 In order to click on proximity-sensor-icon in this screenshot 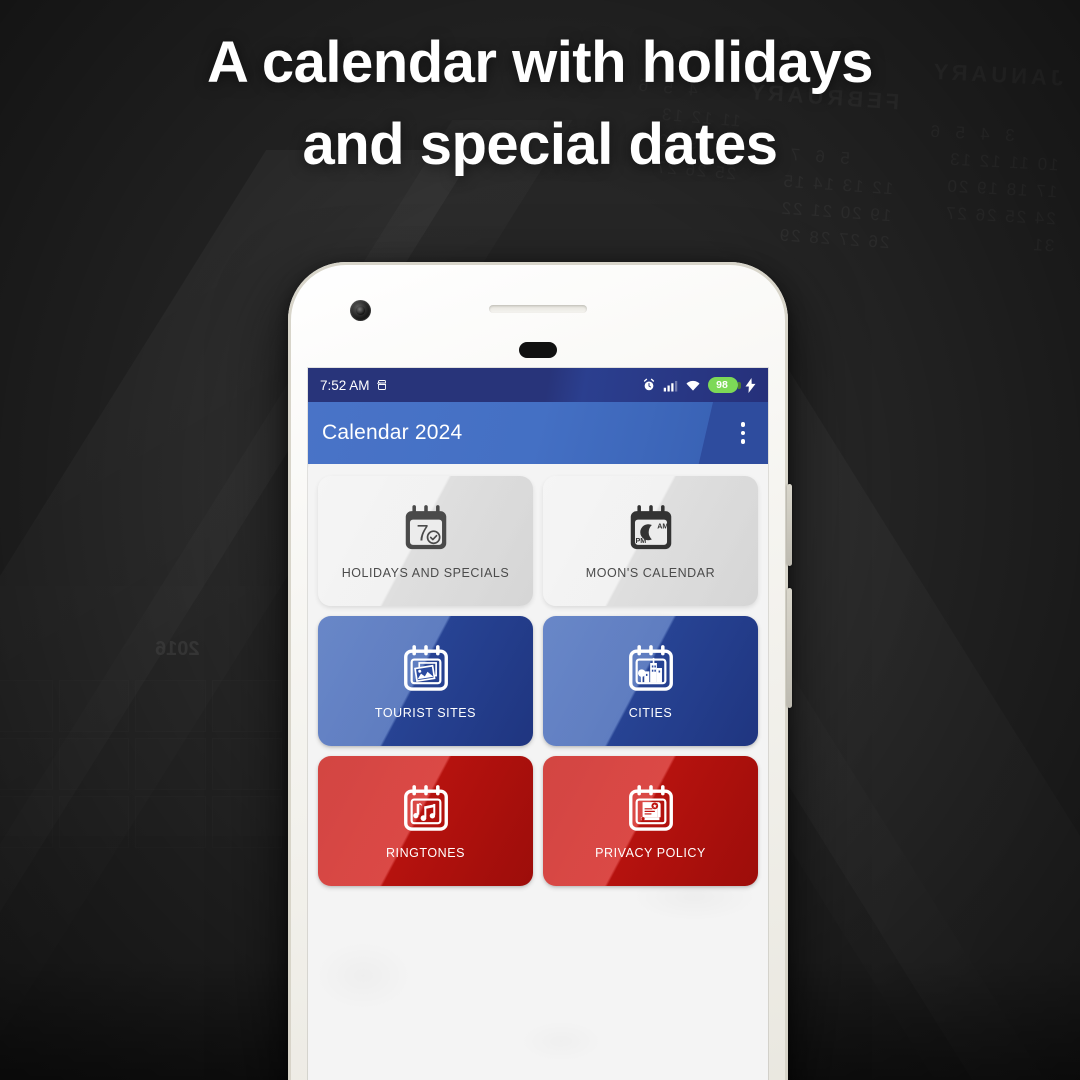, I will do `click(538, 350)`.